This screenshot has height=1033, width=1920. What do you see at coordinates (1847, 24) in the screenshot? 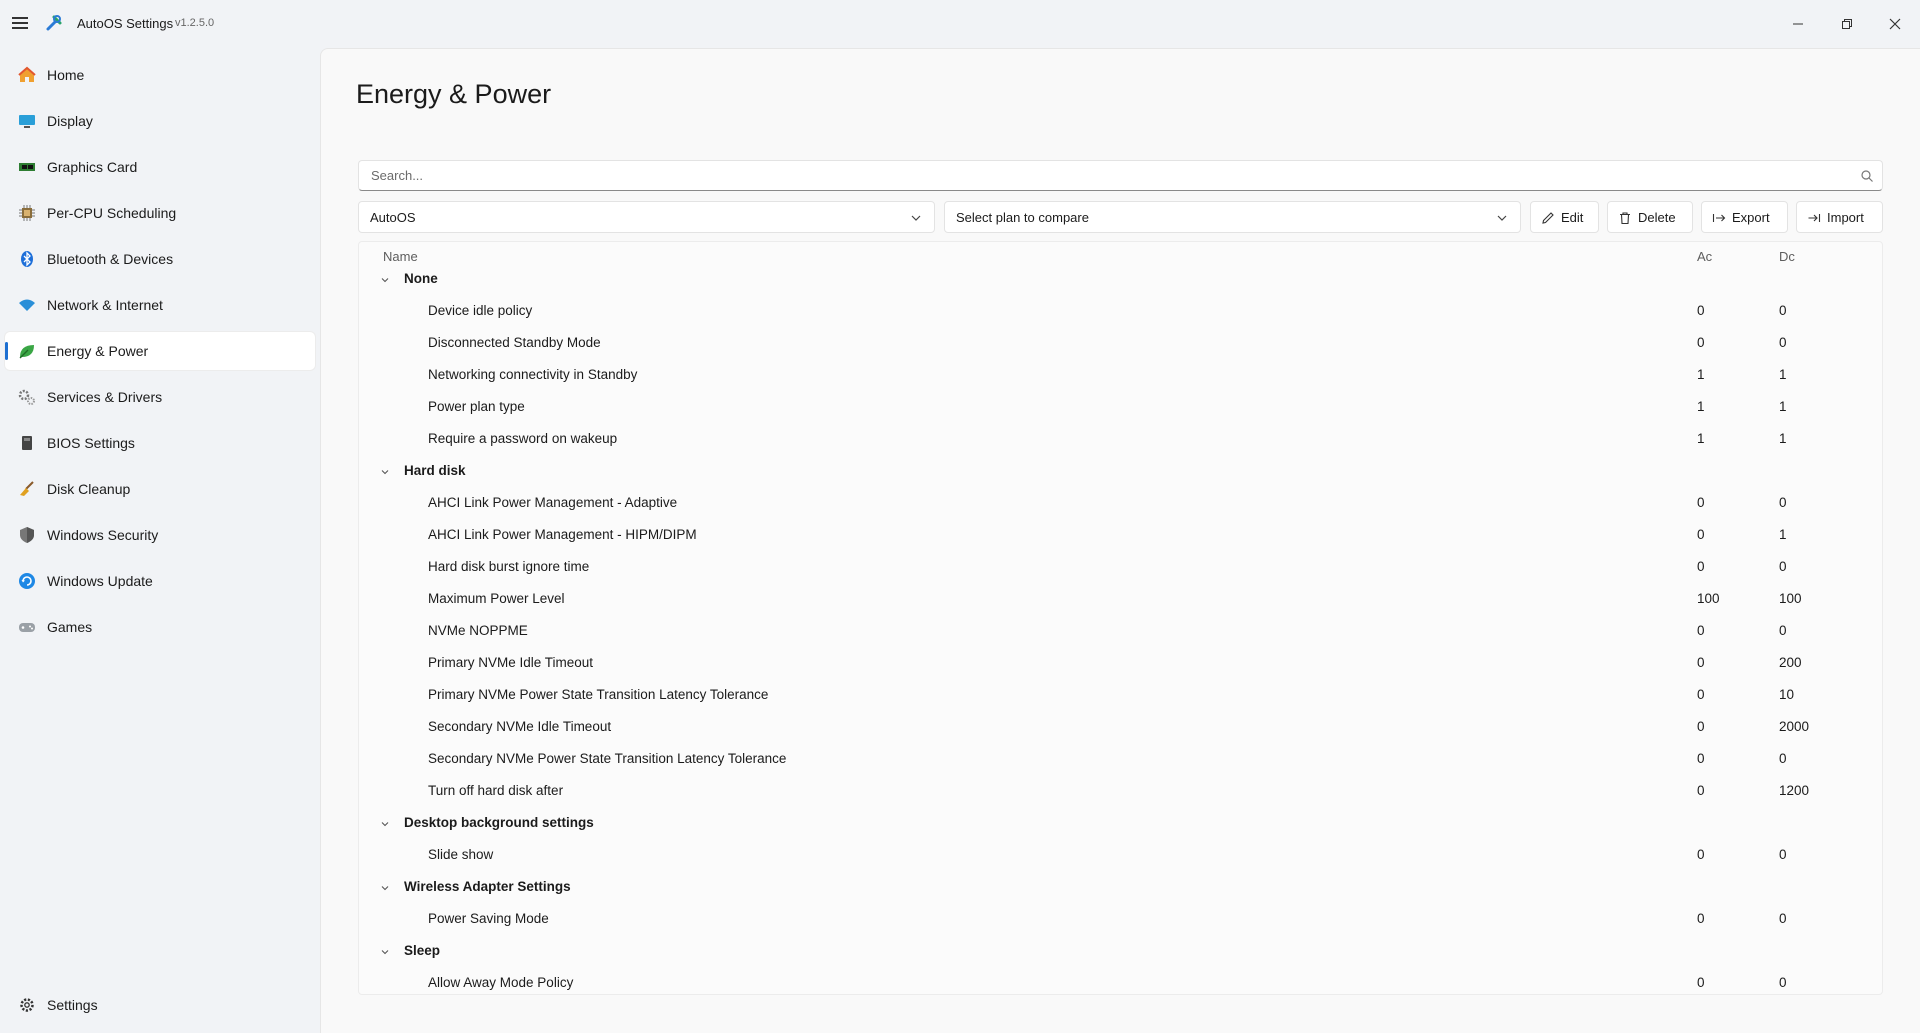
I see `restore-button` at bounding box center [1847, 24].